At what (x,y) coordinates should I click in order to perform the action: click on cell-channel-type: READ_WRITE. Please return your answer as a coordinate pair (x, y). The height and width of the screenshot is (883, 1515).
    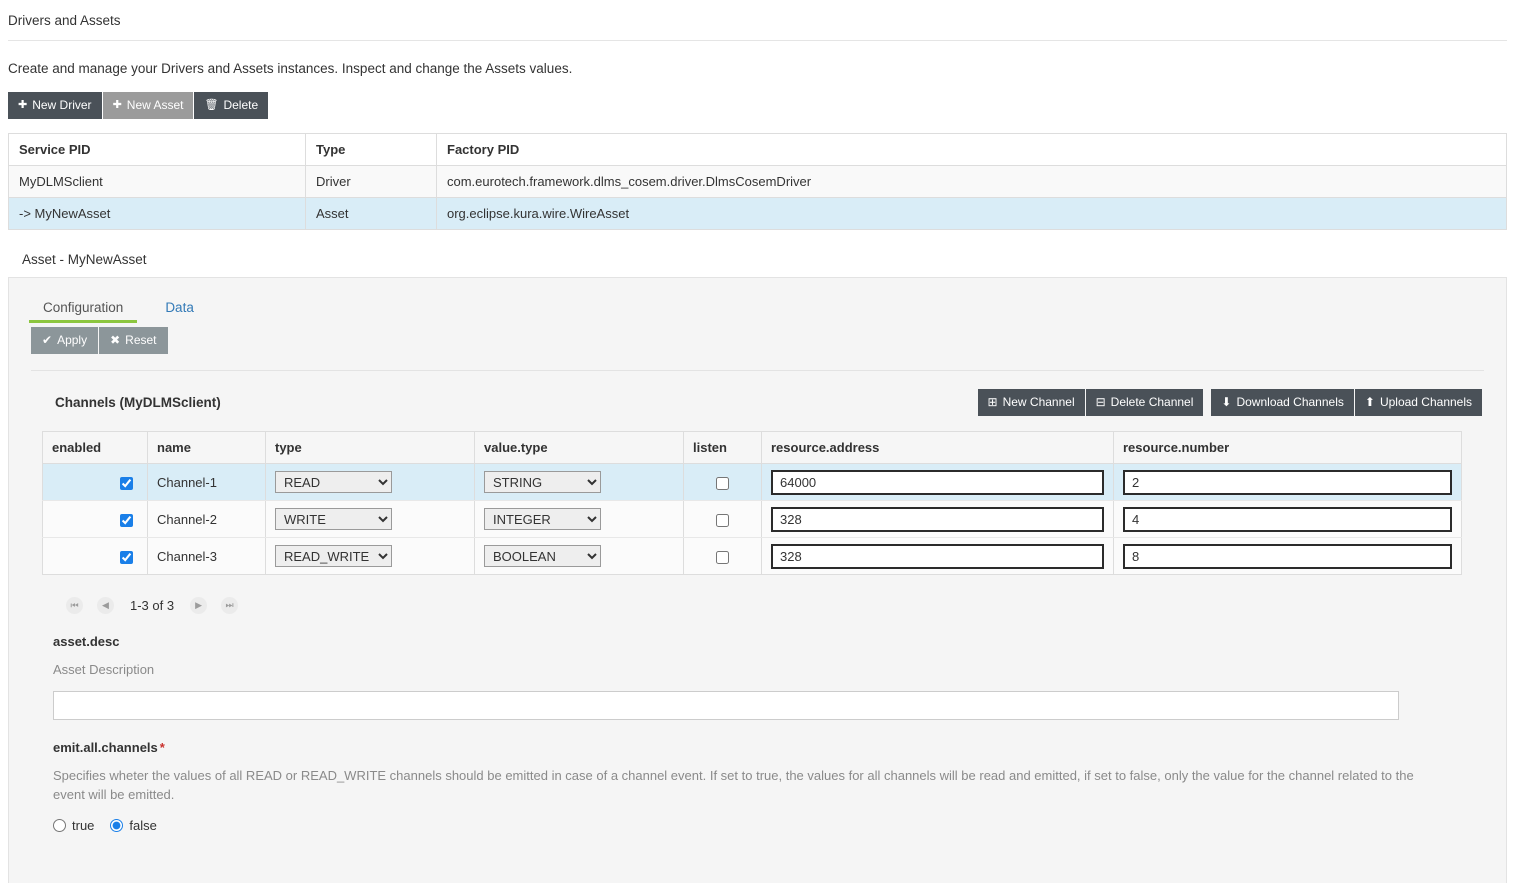
    Looking at the image, I should click on (370, 556).